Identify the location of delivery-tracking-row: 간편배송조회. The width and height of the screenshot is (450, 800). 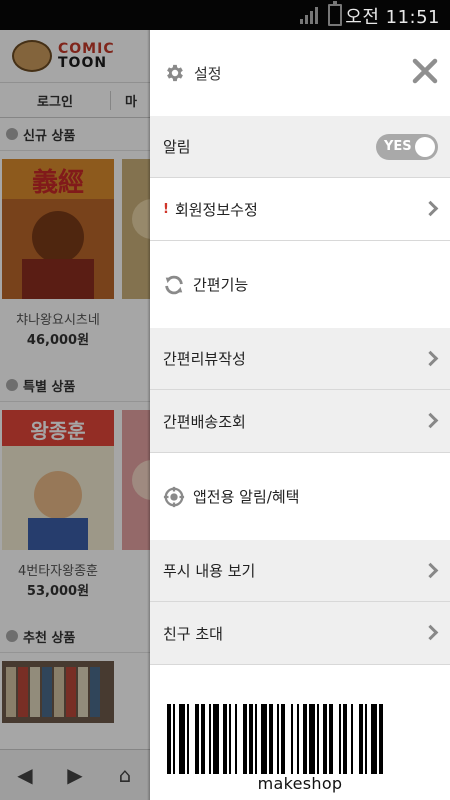
(300, 421).